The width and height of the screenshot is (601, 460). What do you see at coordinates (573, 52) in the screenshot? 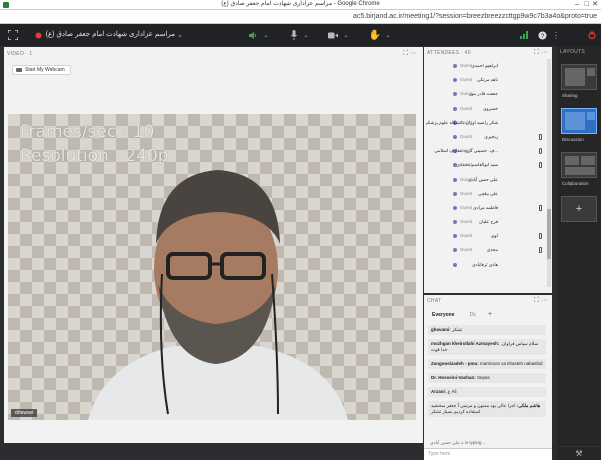
I see `layouts-header: LAYOUTS` at bounding box center [573, 52].